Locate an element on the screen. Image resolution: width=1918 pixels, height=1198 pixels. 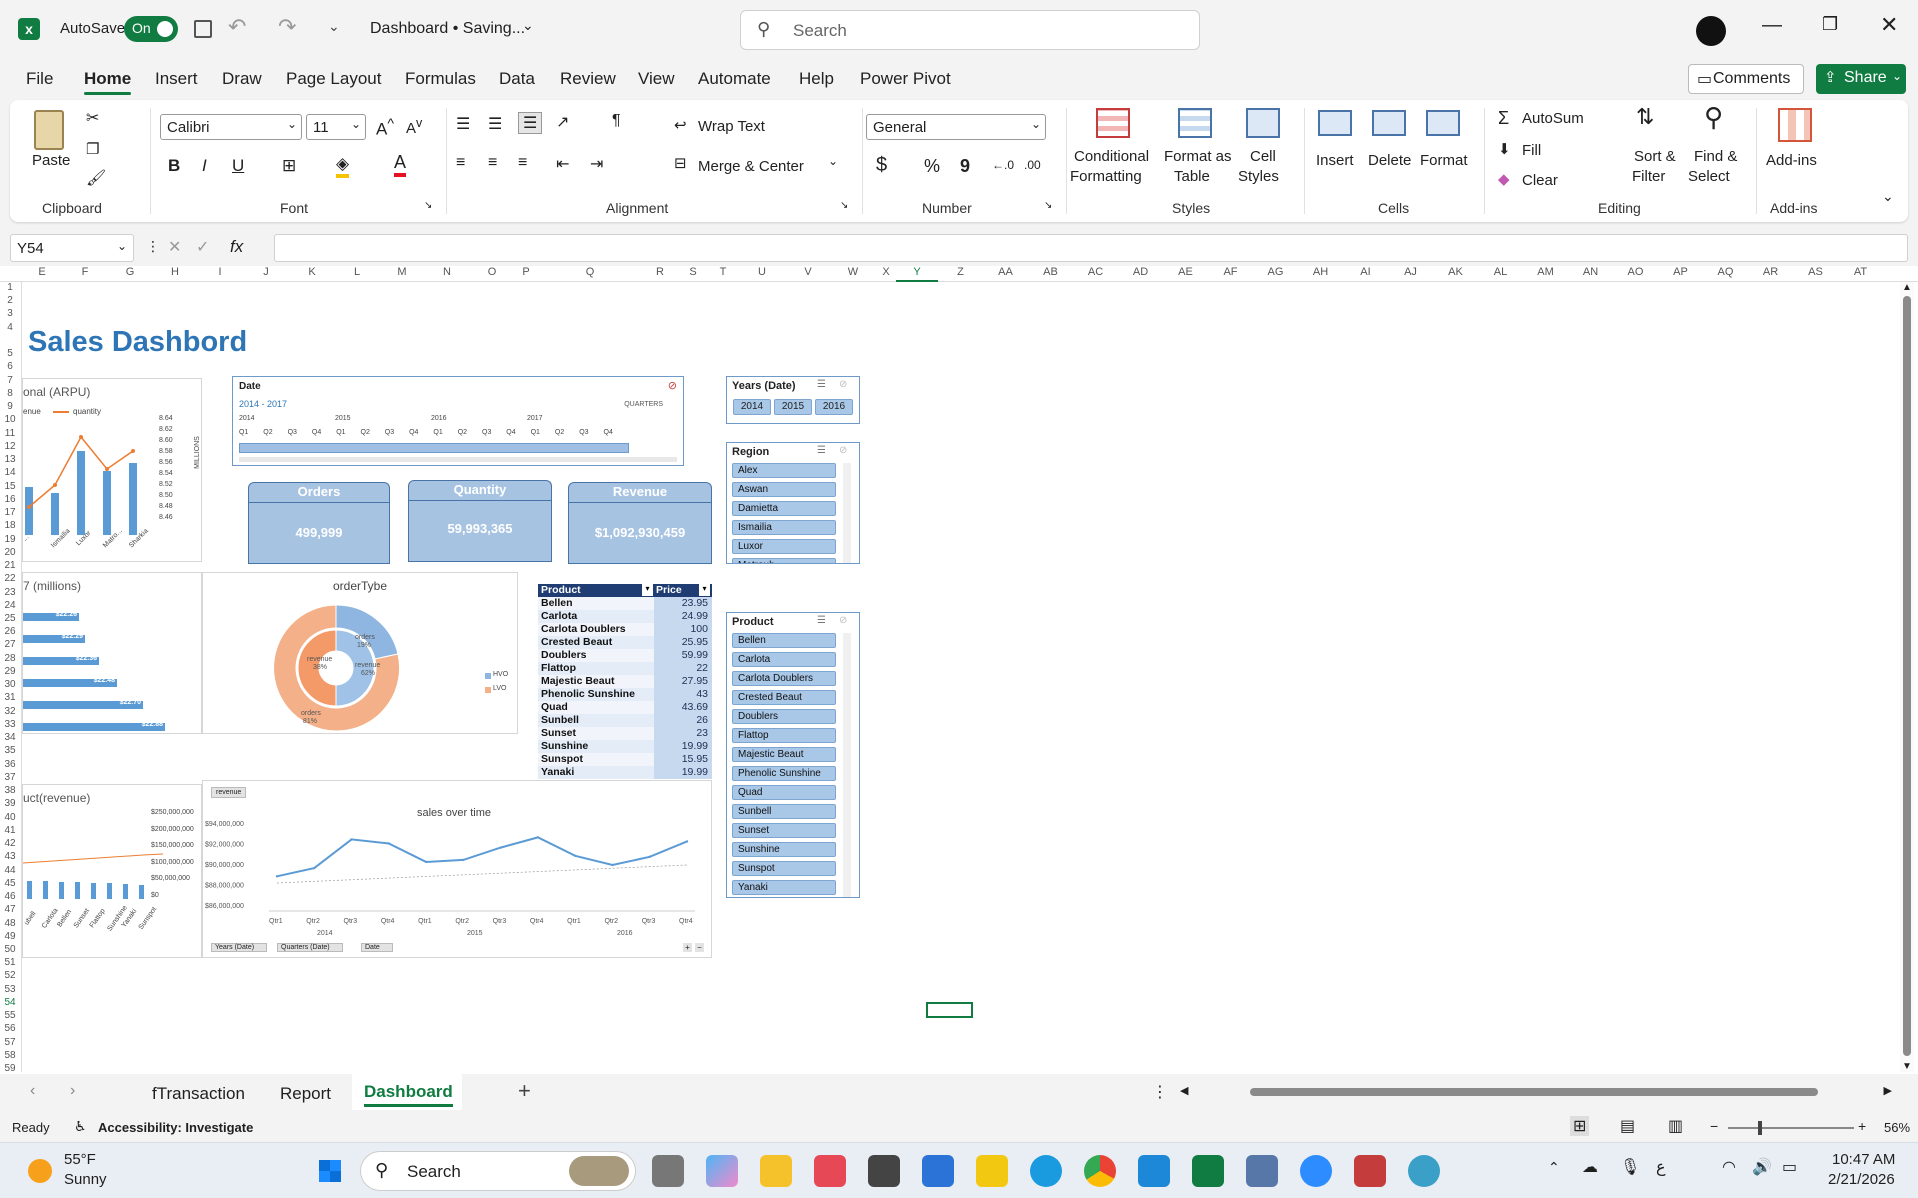
timeline-level: QUARTERS is located at coordinates (643, 404).